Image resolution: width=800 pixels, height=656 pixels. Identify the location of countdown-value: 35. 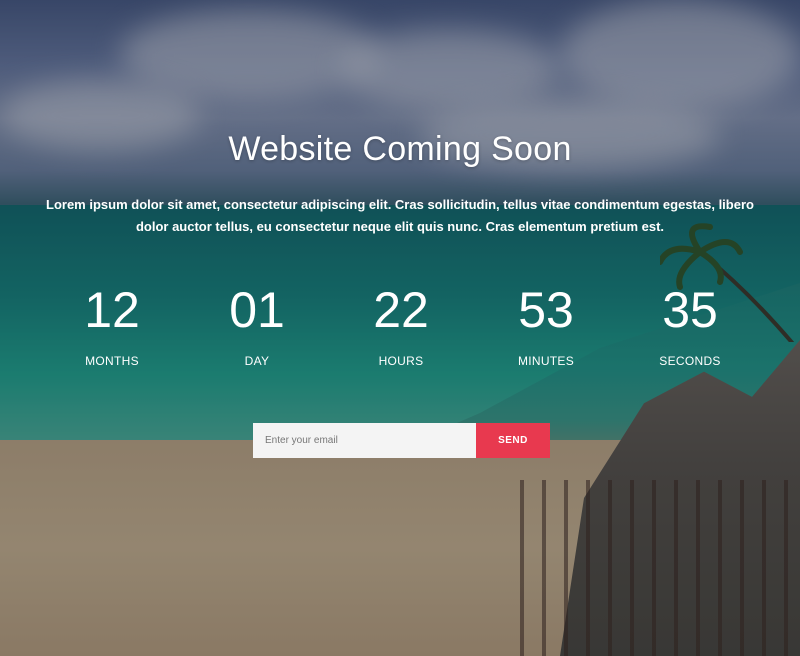
(690, 310).